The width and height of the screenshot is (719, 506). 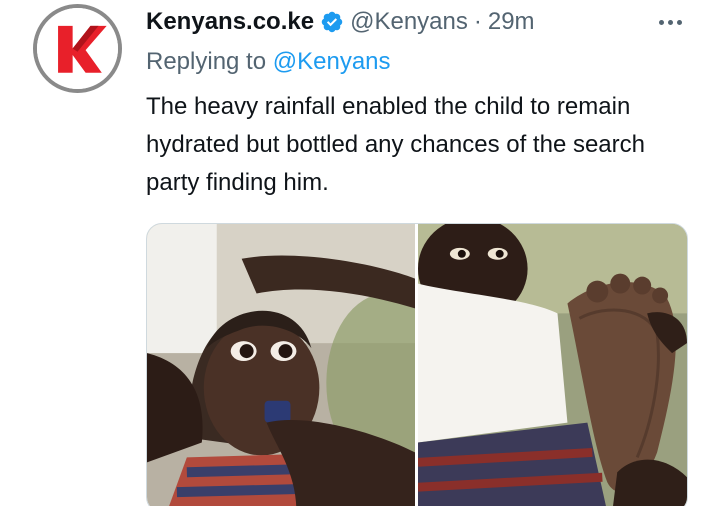 I want to click on author-handle: @Kenyans, so click(x=409, y=22).